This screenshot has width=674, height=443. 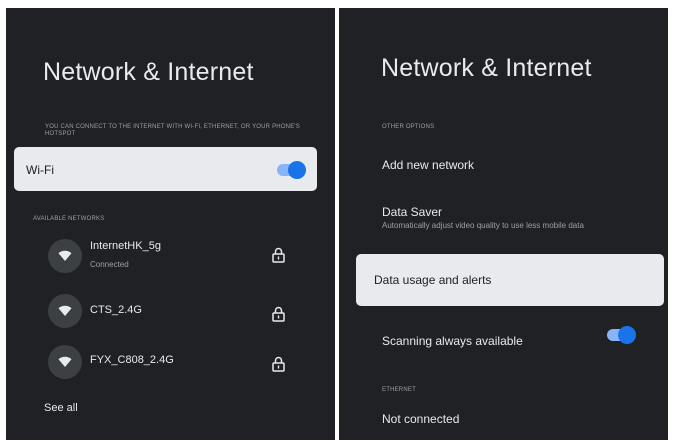 I want to click on see-all-link: See all, so click(x=61, y=408).